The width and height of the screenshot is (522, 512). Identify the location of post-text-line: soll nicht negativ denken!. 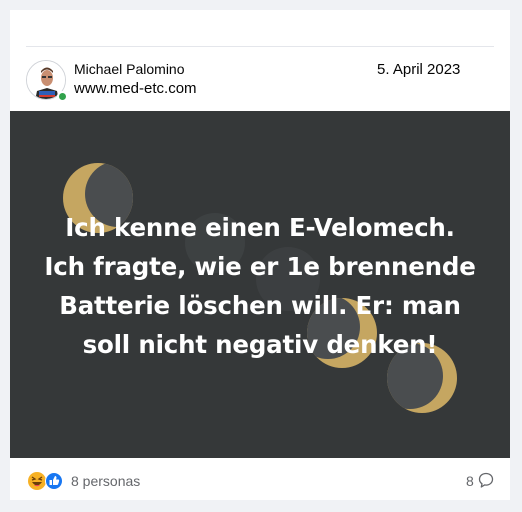
(260, 344).